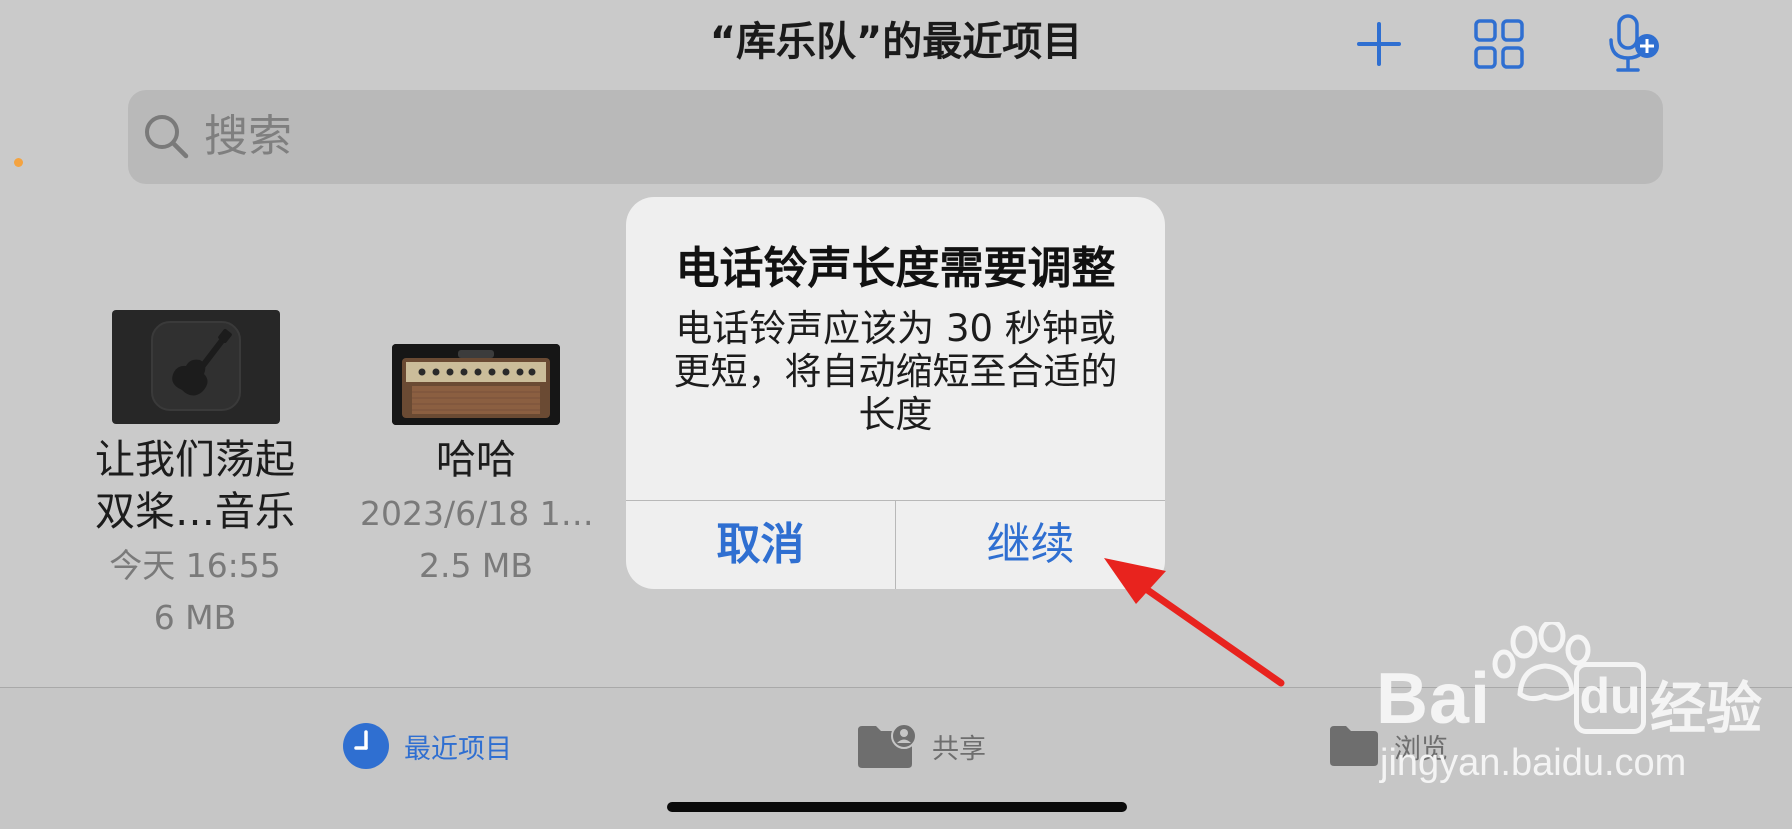 The height and width of the screenshot is (829, 1792). I want to click on shared-folder-icon, so click(887, 745).